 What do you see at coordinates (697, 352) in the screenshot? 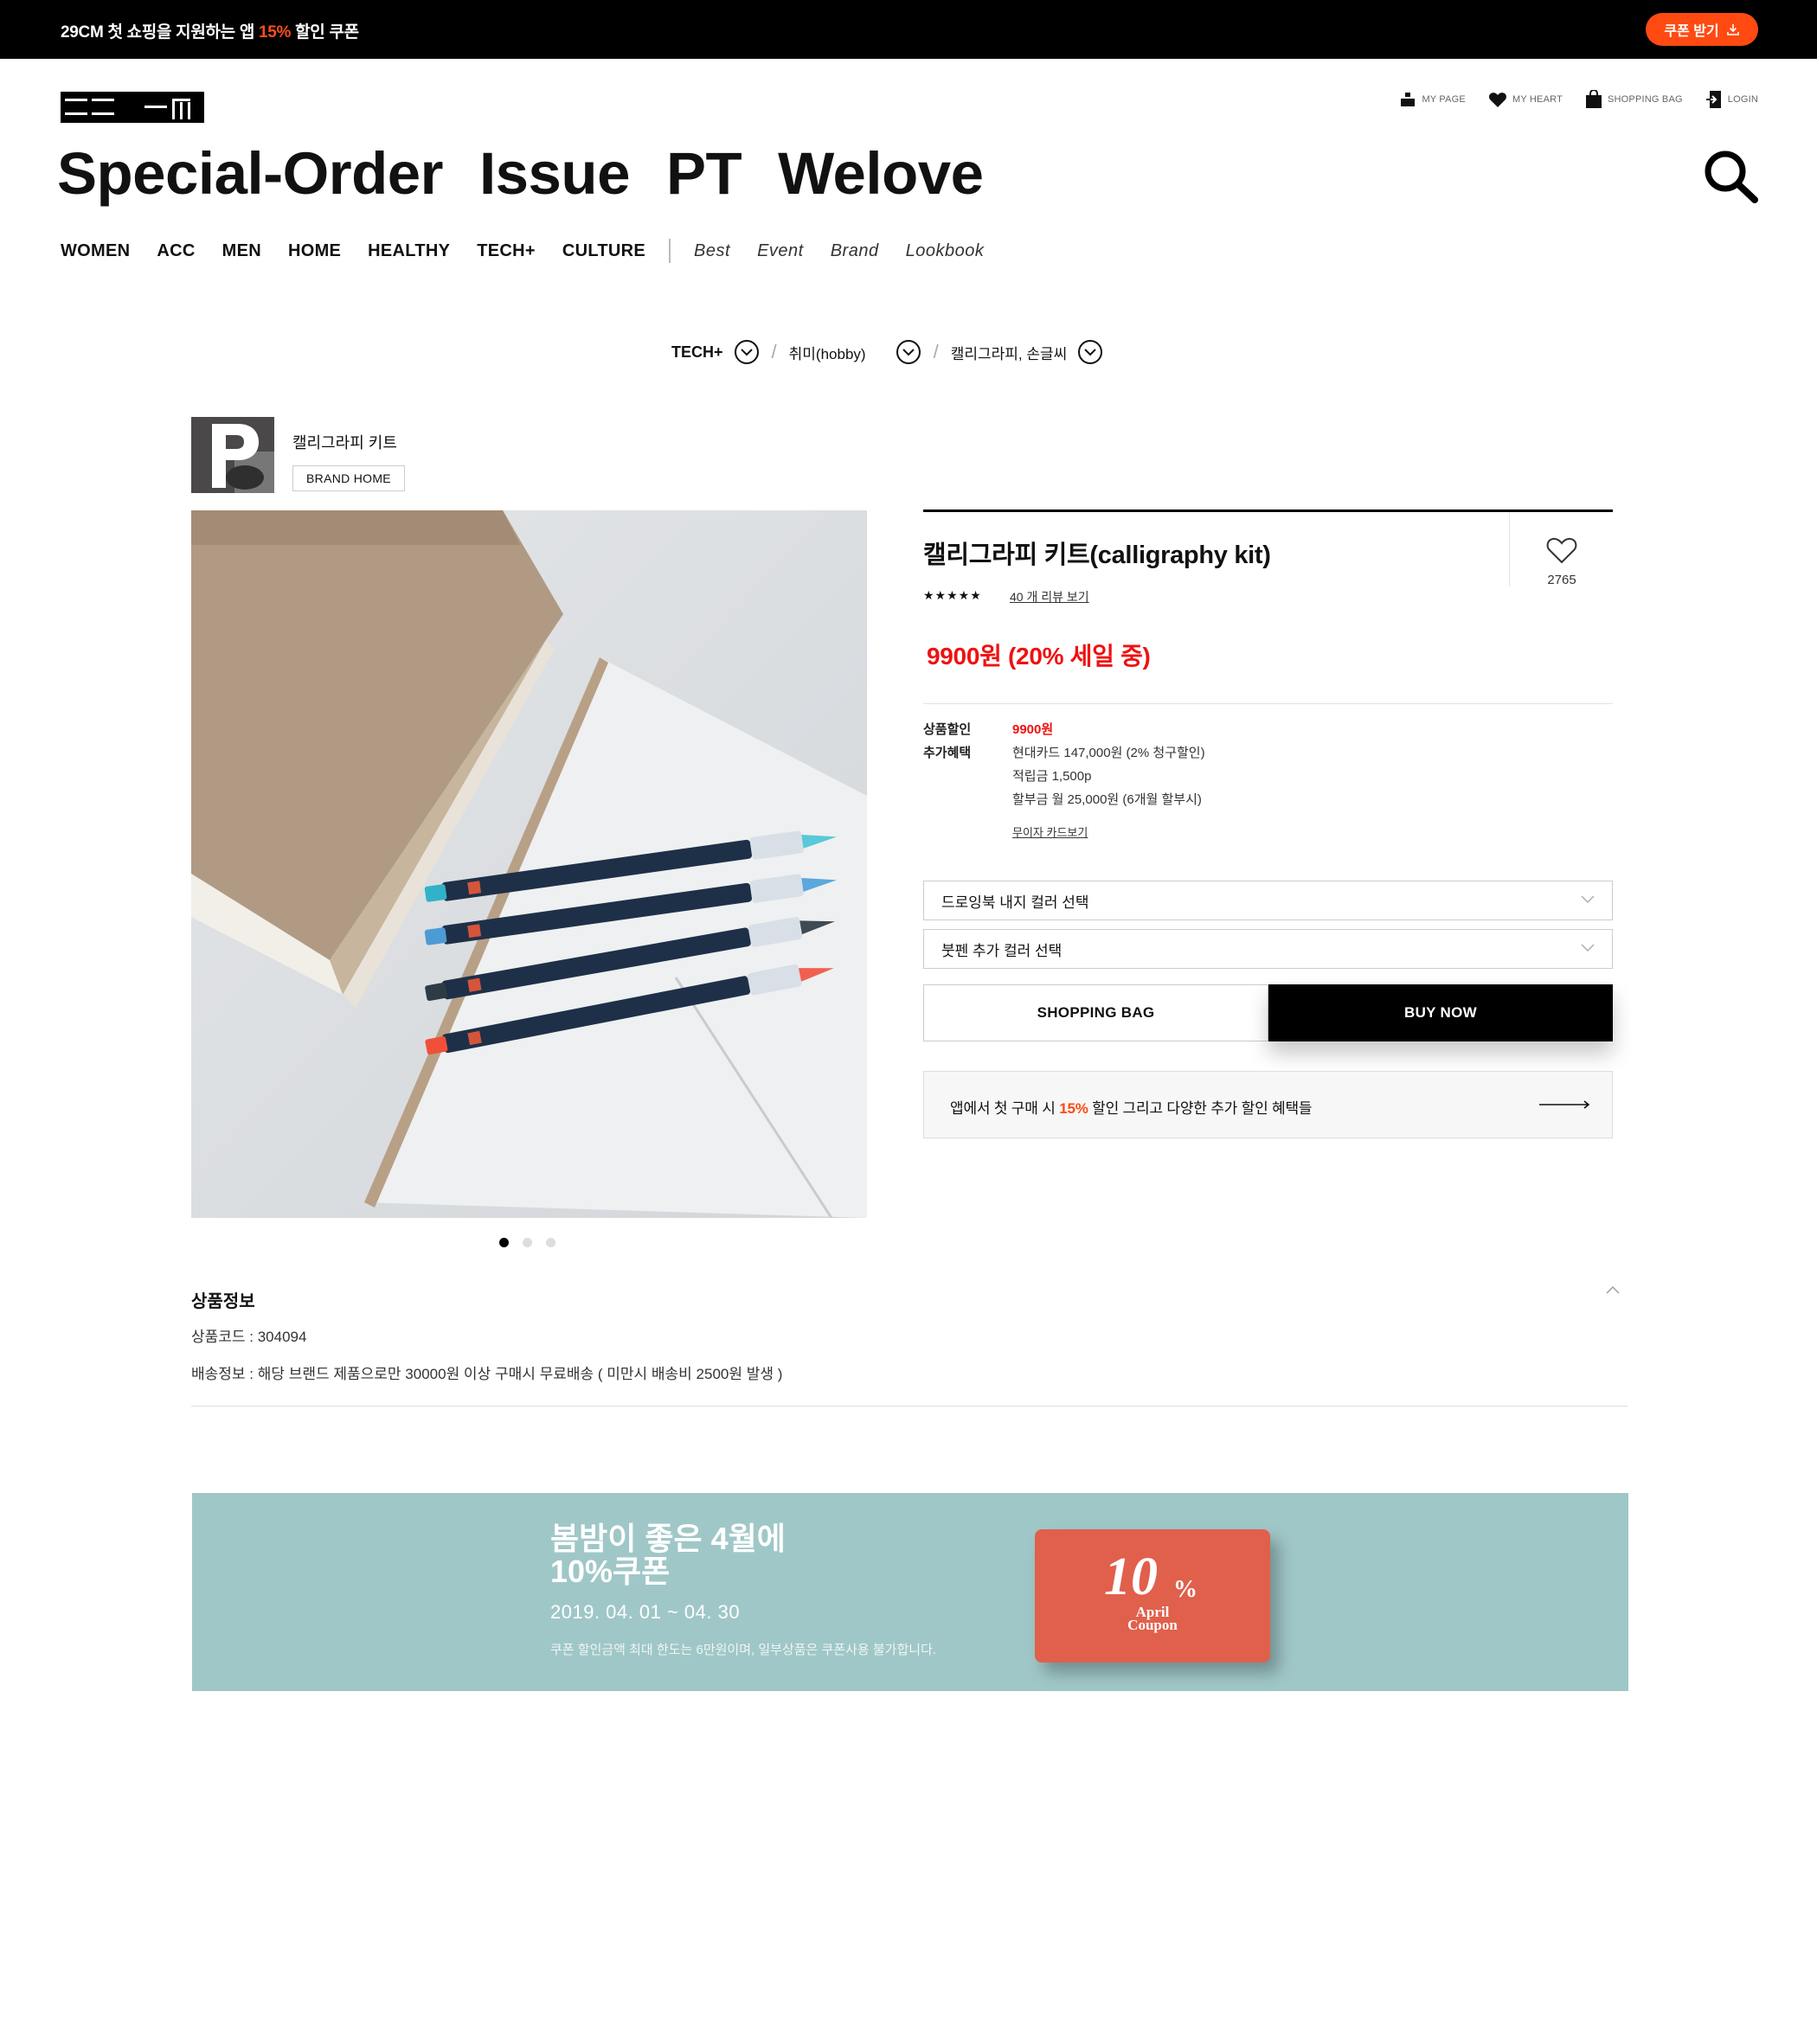
I see `breadcrumb-label: TECH+` at bounding box center [697, 352].